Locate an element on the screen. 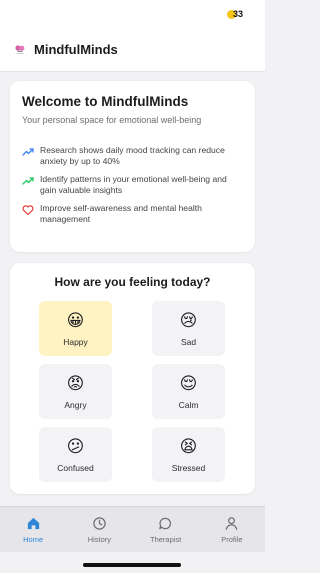 This screenshot has width=320, height=573. user-icon is located at coordinates (232, 523).